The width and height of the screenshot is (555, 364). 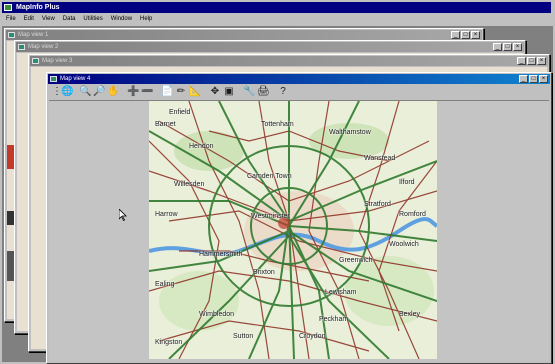 What do you see at coordinates (215, 92) in the screenshot?
I see `move-tool: ✥` at bounding box center [215, 92].